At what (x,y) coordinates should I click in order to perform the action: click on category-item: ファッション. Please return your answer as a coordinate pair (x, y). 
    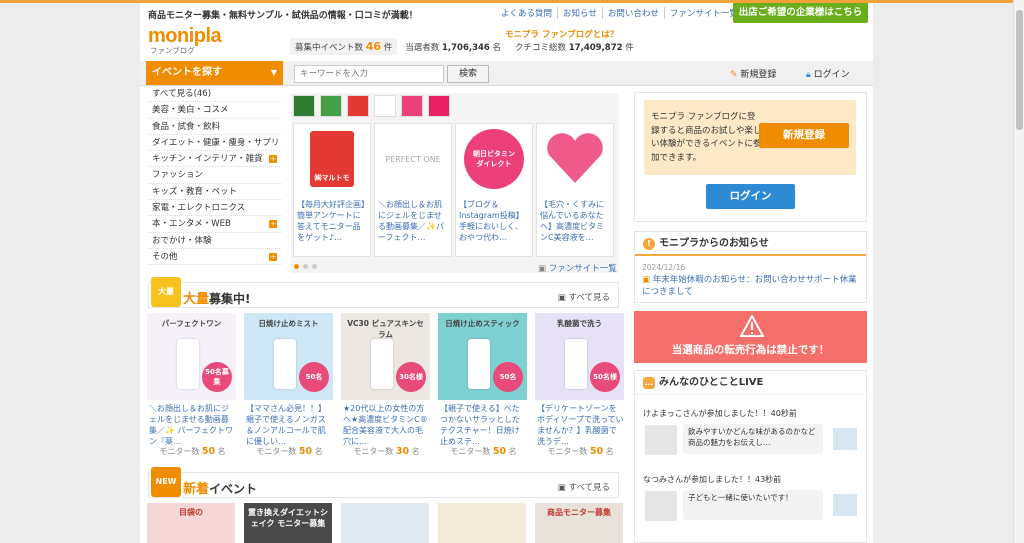
    Looking at the image, I should click on (215, 175).